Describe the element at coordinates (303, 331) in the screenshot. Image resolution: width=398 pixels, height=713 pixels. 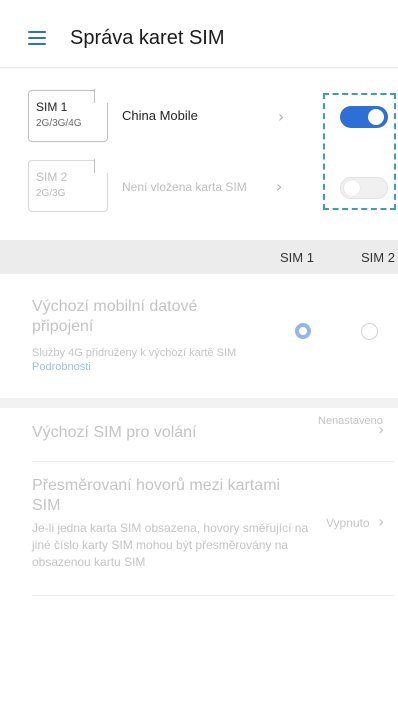
I see `data-sim1-radio` at that location.